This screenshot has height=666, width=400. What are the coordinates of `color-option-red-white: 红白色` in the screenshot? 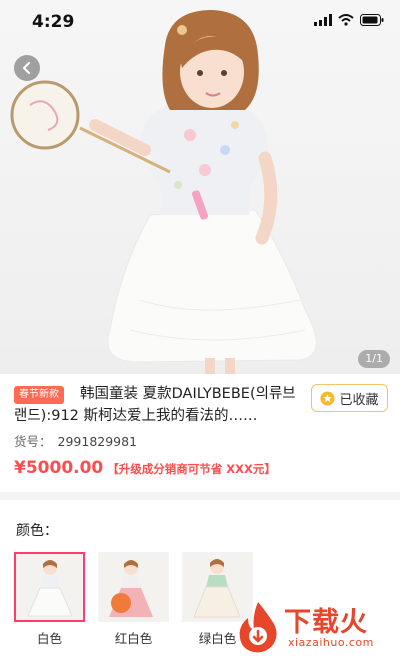 It's located at (133, 599).